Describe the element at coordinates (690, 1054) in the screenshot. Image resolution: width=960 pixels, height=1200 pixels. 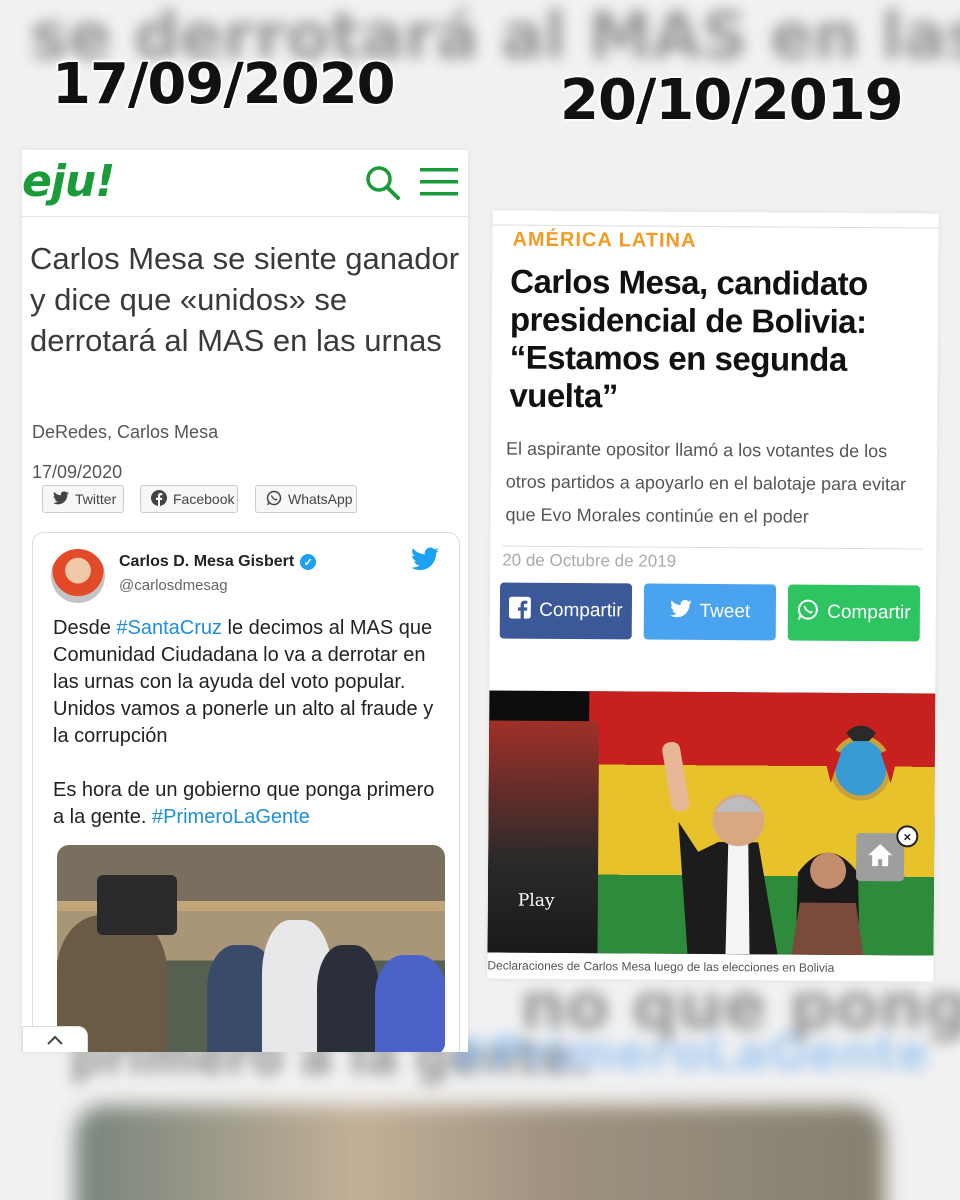
I see `blurred-bg-hashtag: #PrimeroLaGente` at that location.